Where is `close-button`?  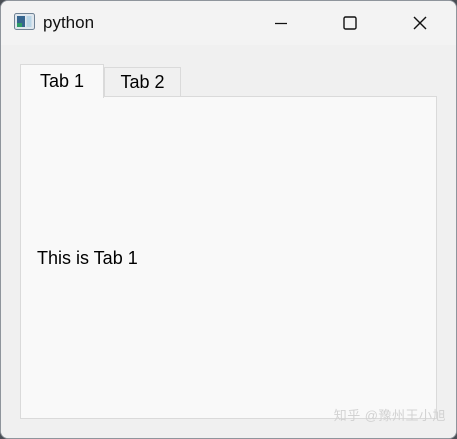
close-button is located at coordinates (420, 23).